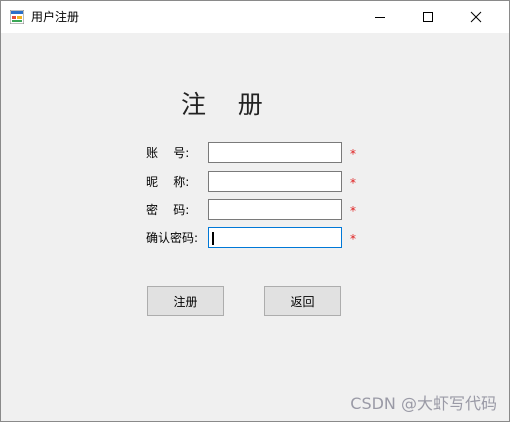  Describe the element at coordinates (222, 104) in the screenshot. I see `form-heading: 注 册` at that location.